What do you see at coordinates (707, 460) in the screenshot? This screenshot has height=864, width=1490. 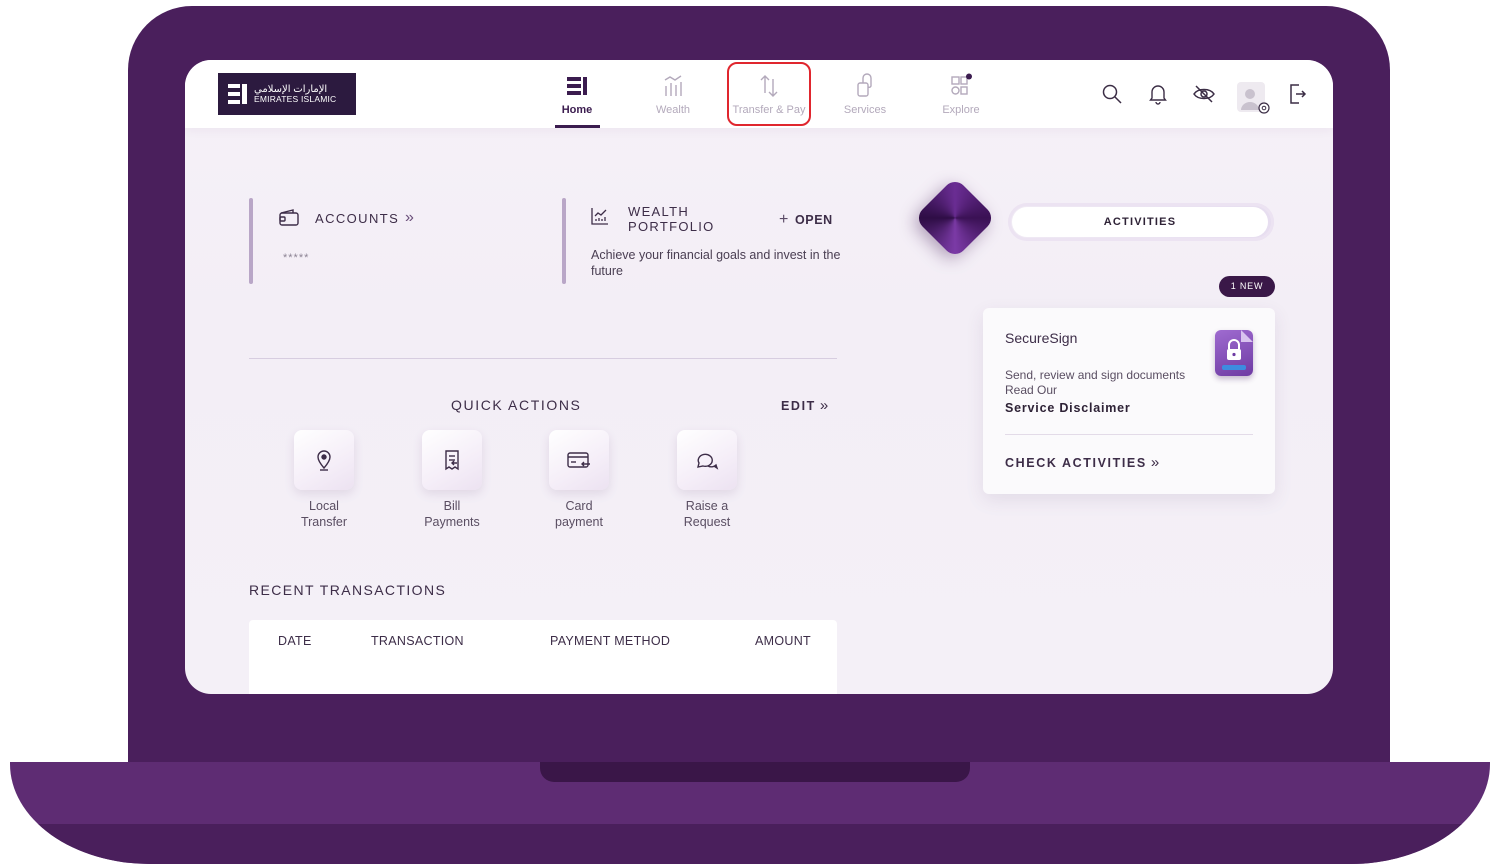 I see `chat-bubbles-icon` at bounding box center [707, 460].